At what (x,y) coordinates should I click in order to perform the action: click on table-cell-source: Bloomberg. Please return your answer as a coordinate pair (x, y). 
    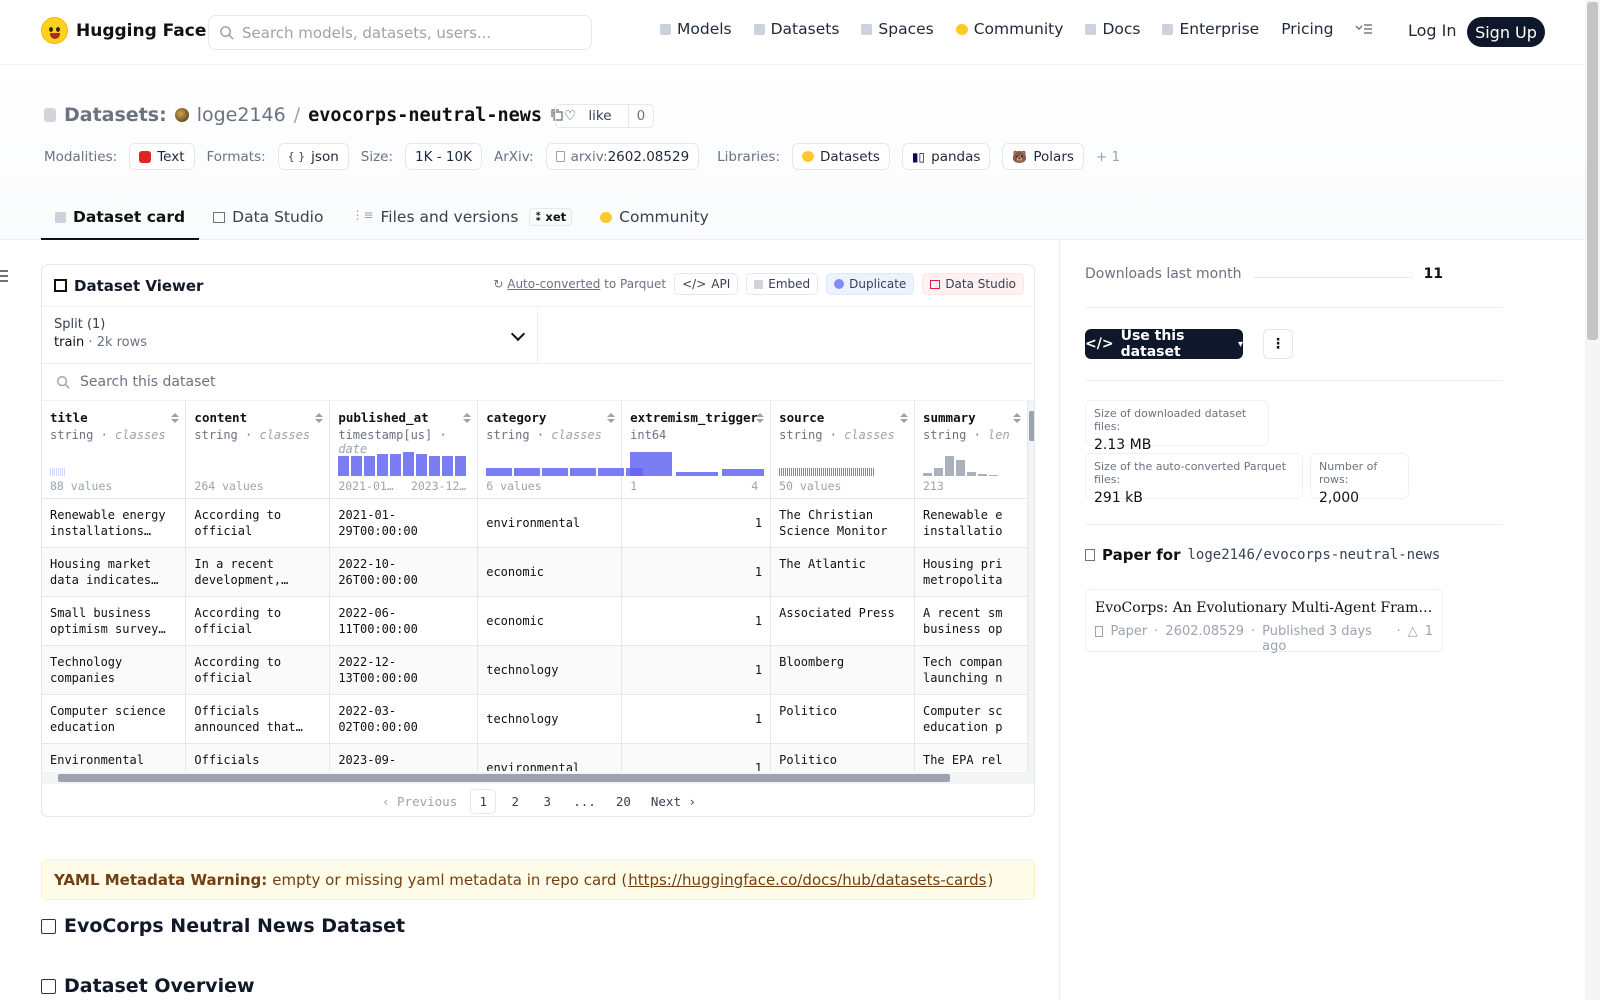
    Looking at the image, I should click on (842, 670).